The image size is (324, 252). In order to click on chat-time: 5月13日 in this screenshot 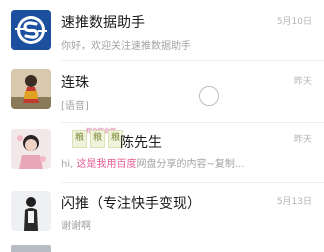, I will do `click(294, 202)`.